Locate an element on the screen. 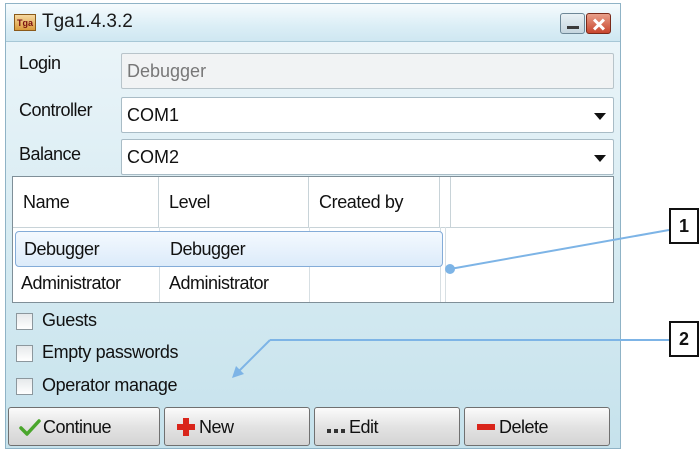  cell-name: Debugger is located at coordinates (62, 249).